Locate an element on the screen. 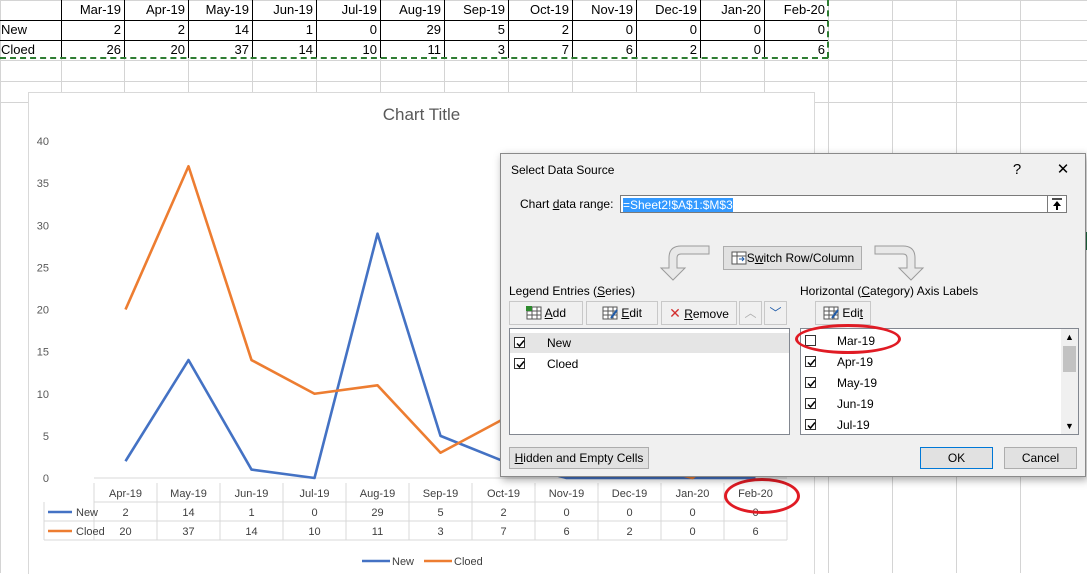  switch-row-column-button: Switch Row/Column is located at coordinates (792, 258).